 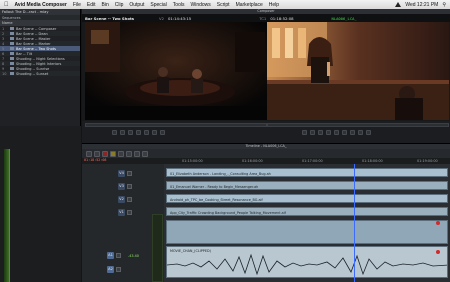 What do you see at coordinates (121, 173) in the screenshot?
I see `track-label: V4` at bounding box center [121, 173].